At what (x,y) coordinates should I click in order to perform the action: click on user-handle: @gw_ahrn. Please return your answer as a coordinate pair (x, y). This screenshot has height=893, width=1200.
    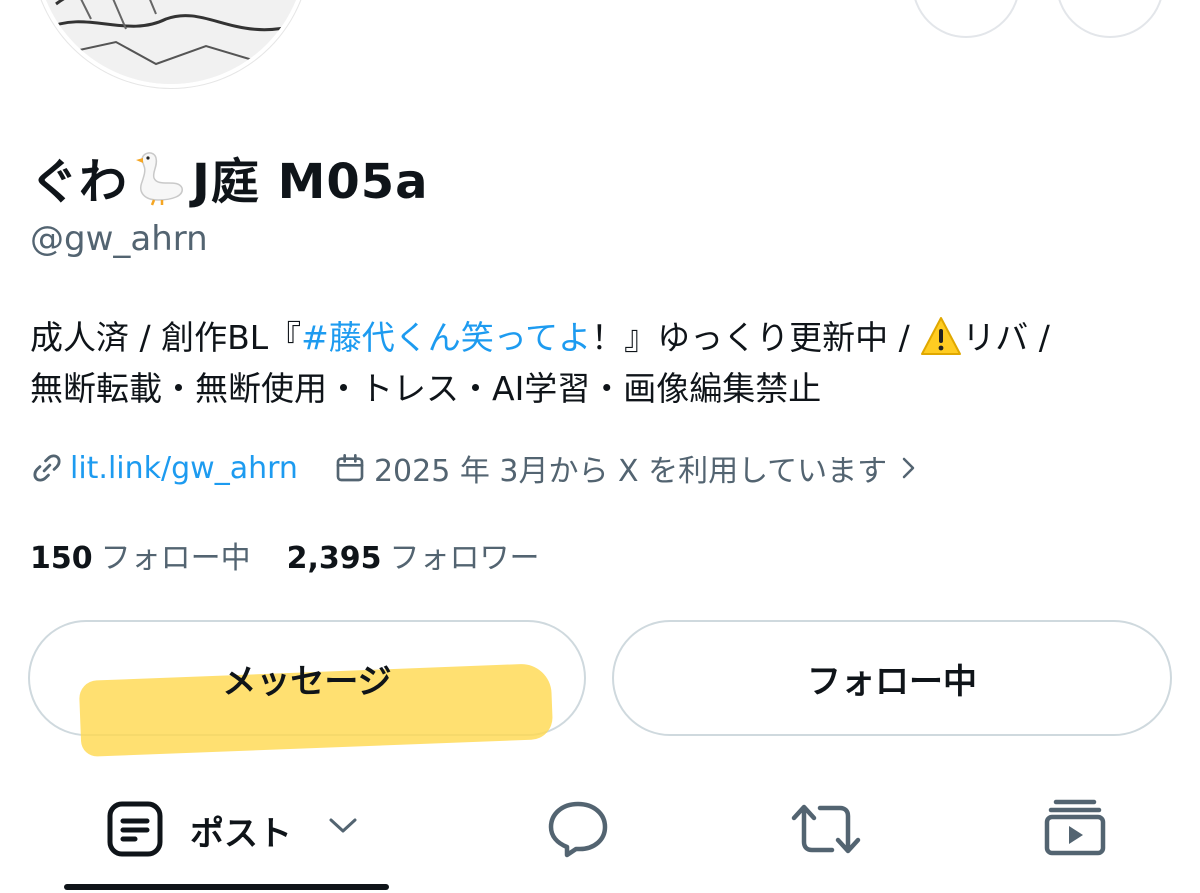
    Looking at the image, I should click on (119, 239).